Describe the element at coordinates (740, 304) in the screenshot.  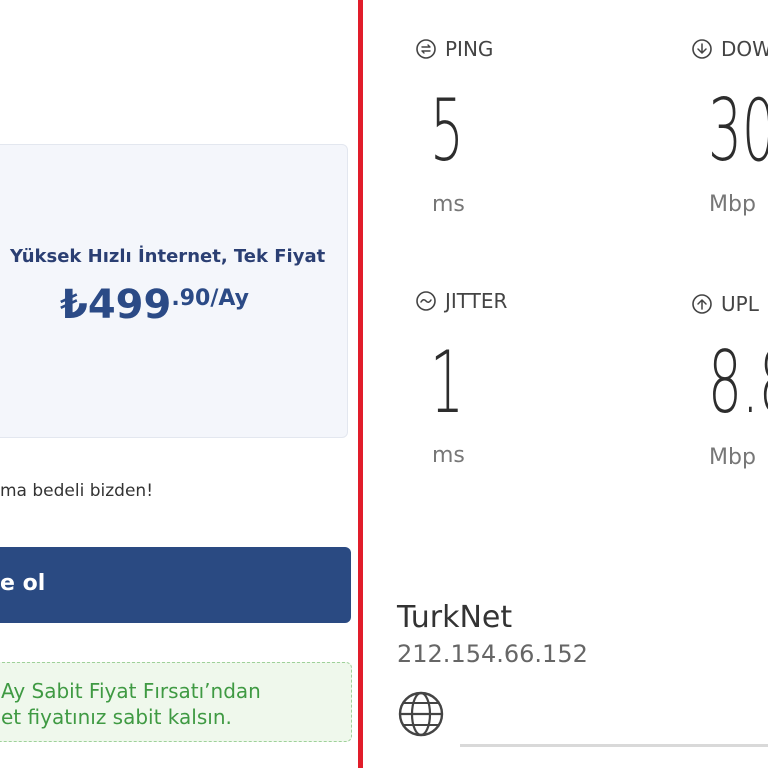
I see `upload-label-text: UPL` at that location.